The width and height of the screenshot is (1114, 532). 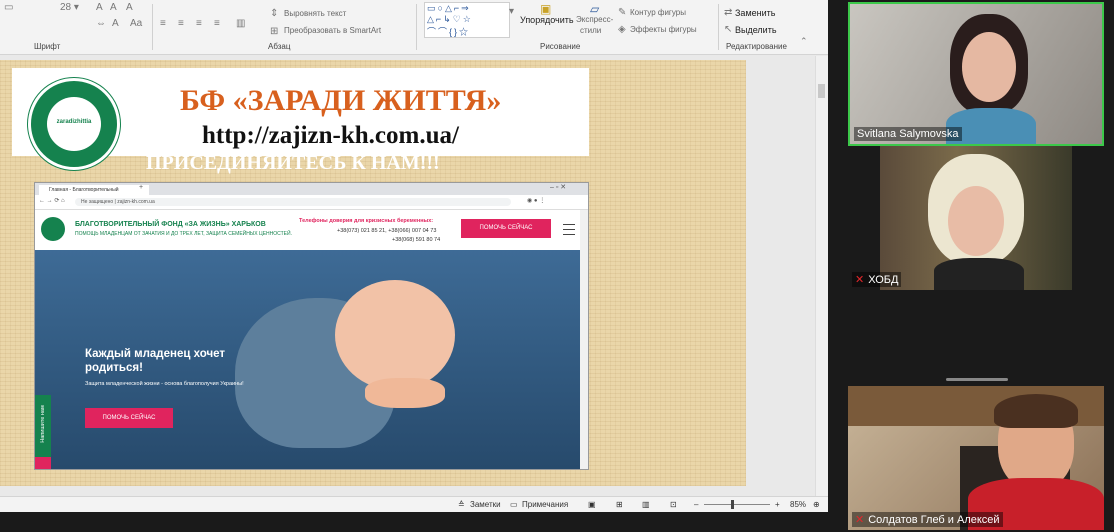 I want to click on vertical-scrollbar, so click(x=821, y=276).